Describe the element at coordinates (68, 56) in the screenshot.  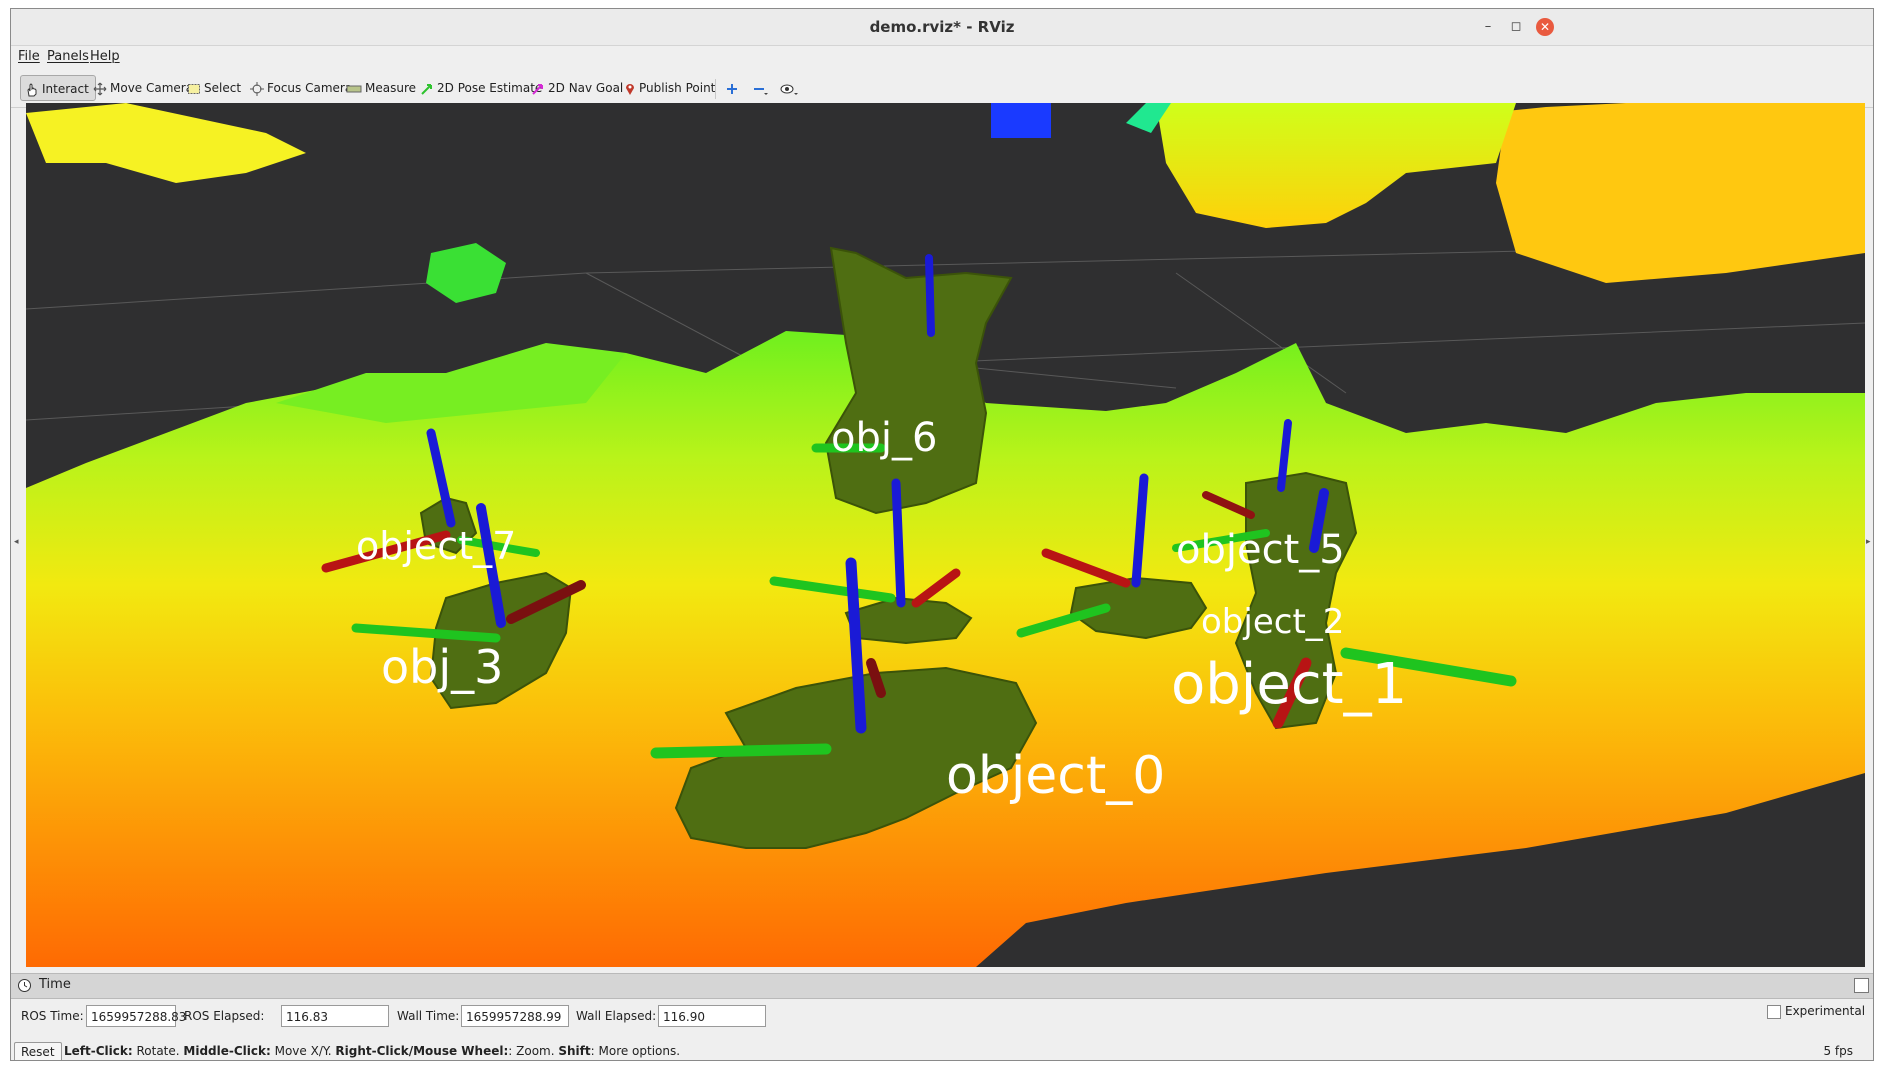
I see `menu-panels: Panels` at that location.